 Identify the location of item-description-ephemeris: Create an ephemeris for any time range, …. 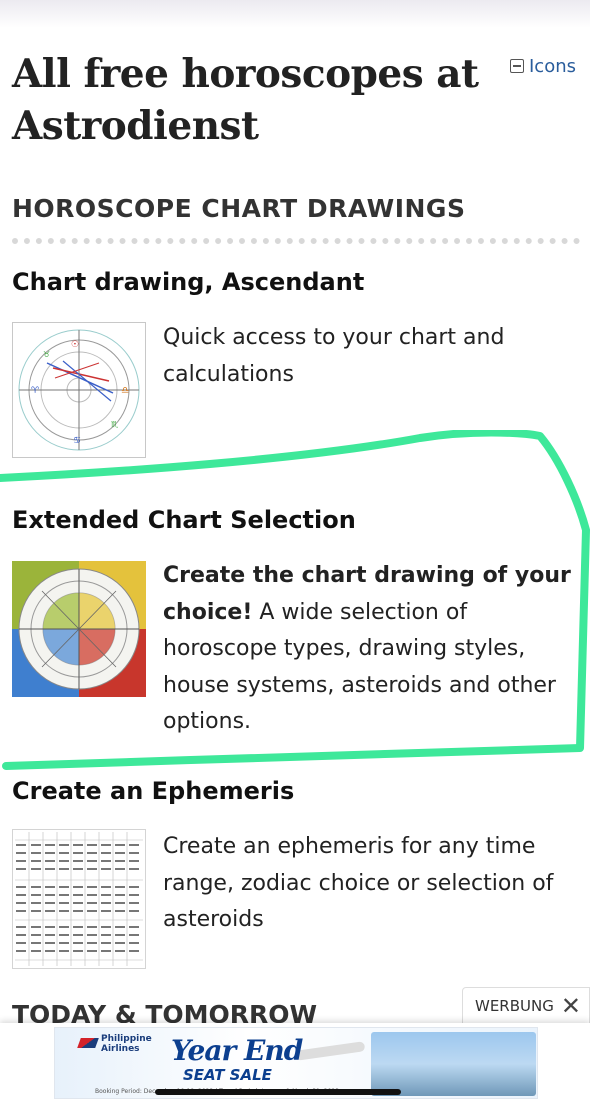
(358, 883).